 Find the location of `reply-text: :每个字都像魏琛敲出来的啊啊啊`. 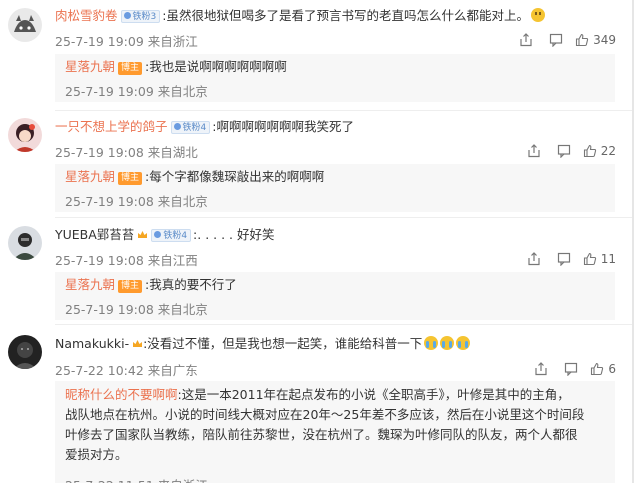

reply-text: :每个字都像魏琛敲出来的啊啊啊 is located at coordinates (235, 176).